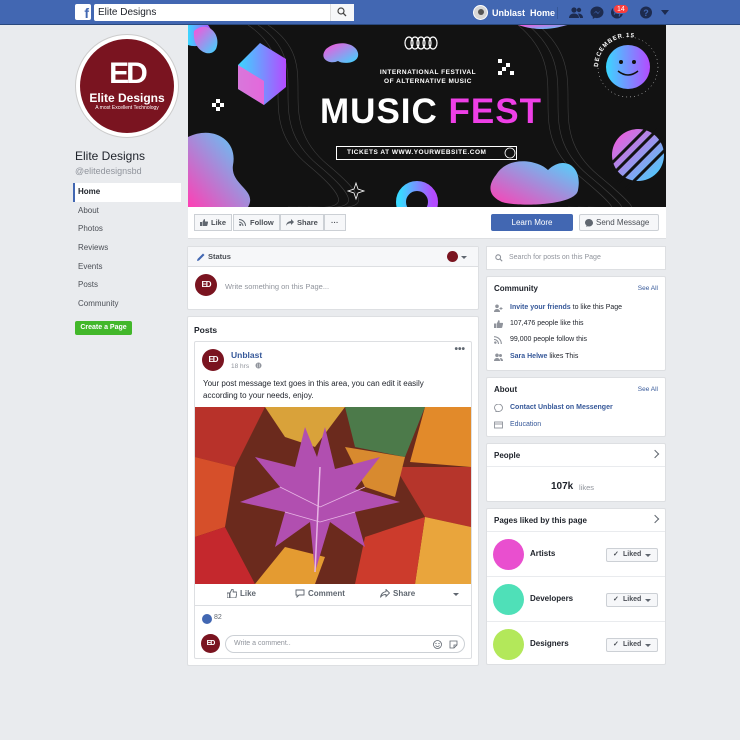  I want to click on facebook-logo-icon: f, so click(83, 12).